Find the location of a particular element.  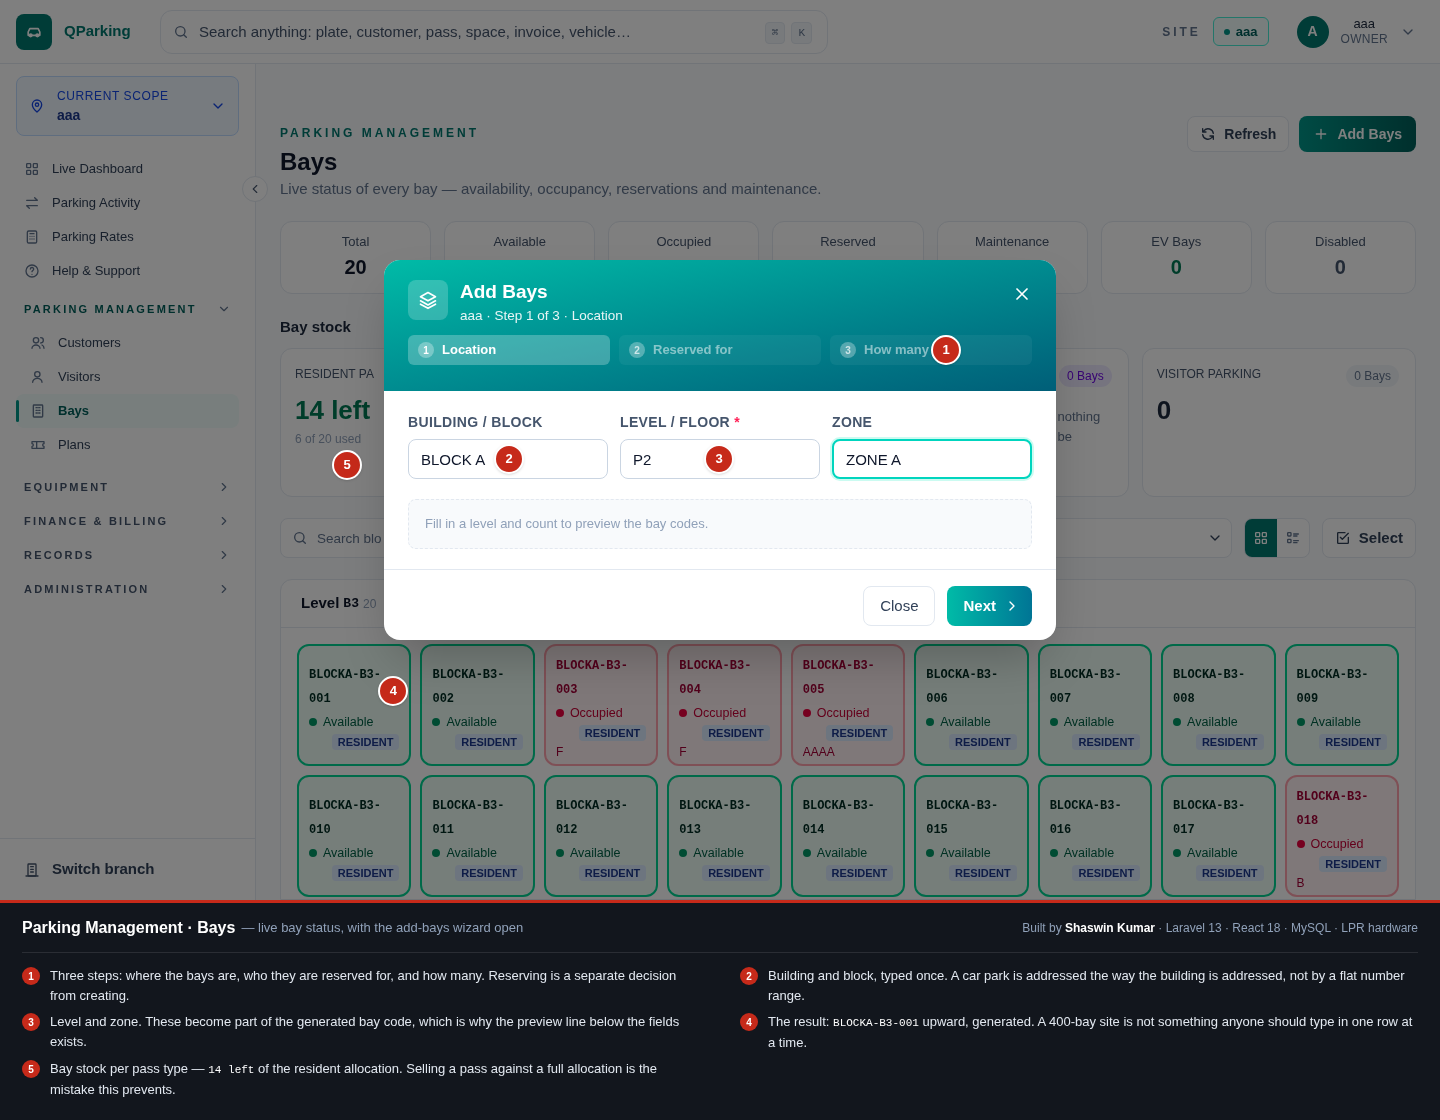

bay-note: F is located at coordinates (559, 753).